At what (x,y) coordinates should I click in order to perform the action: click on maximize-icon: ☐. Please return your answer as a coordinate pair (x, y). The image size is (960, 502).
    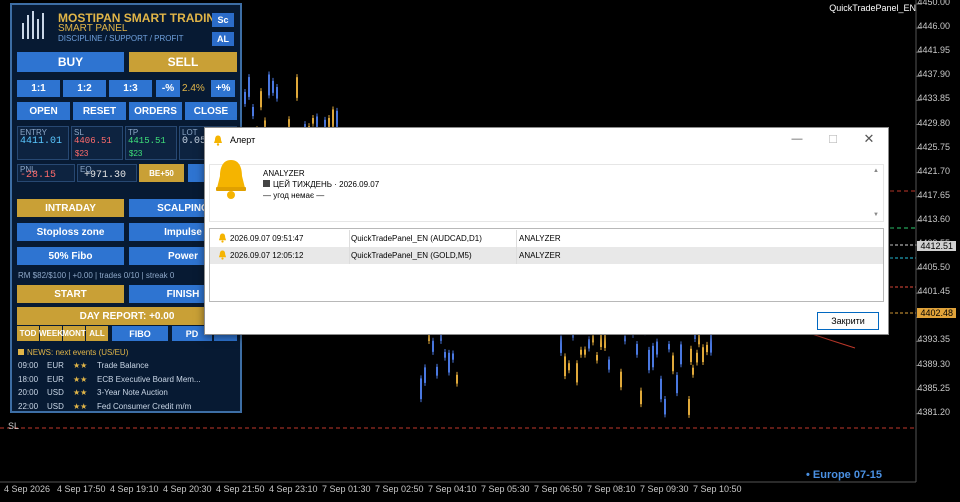
    Looking at the image, I should click on (833, 139).